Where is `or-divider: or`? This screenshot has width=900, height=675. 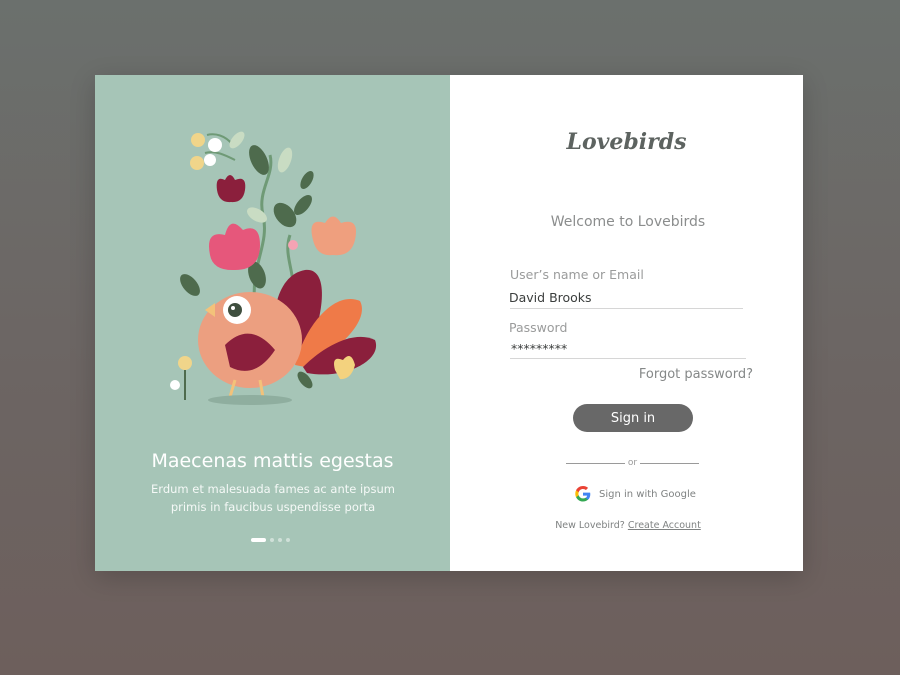
or-divider: or is located at coordinates (632, 463).